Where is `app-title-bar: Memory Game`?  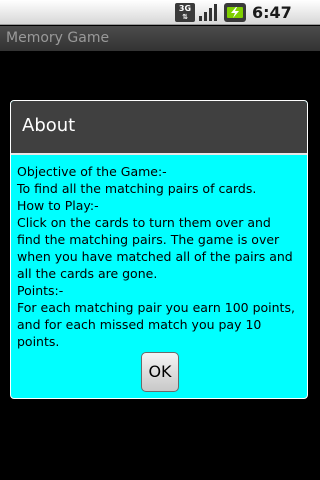
app-title-bar: Memory Game is located at coordinates (160, 38).